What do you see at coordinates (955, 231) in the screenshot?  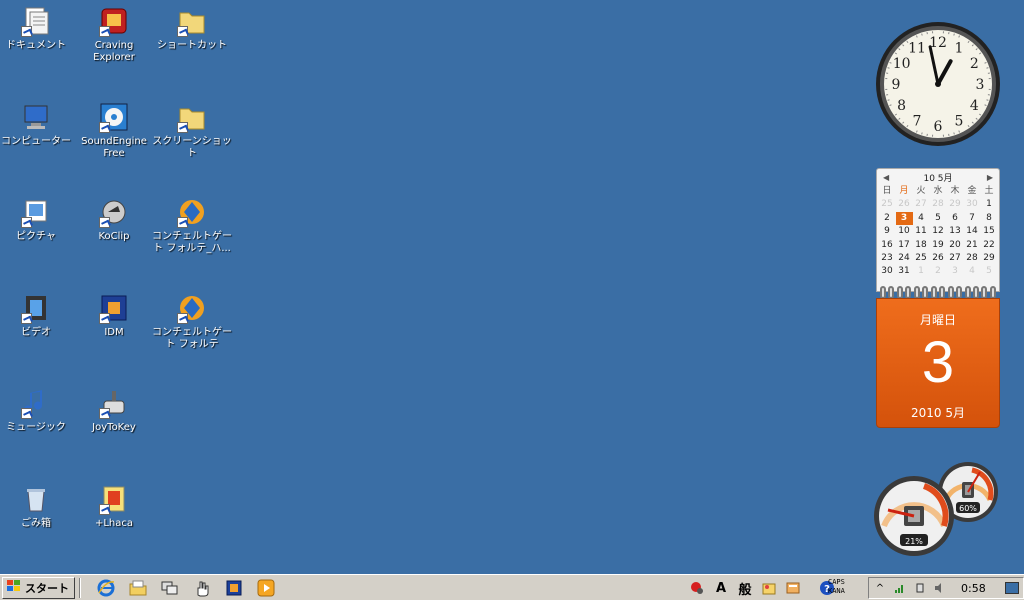 I see `calendar-day: 13` at bounding box center [955, 231].